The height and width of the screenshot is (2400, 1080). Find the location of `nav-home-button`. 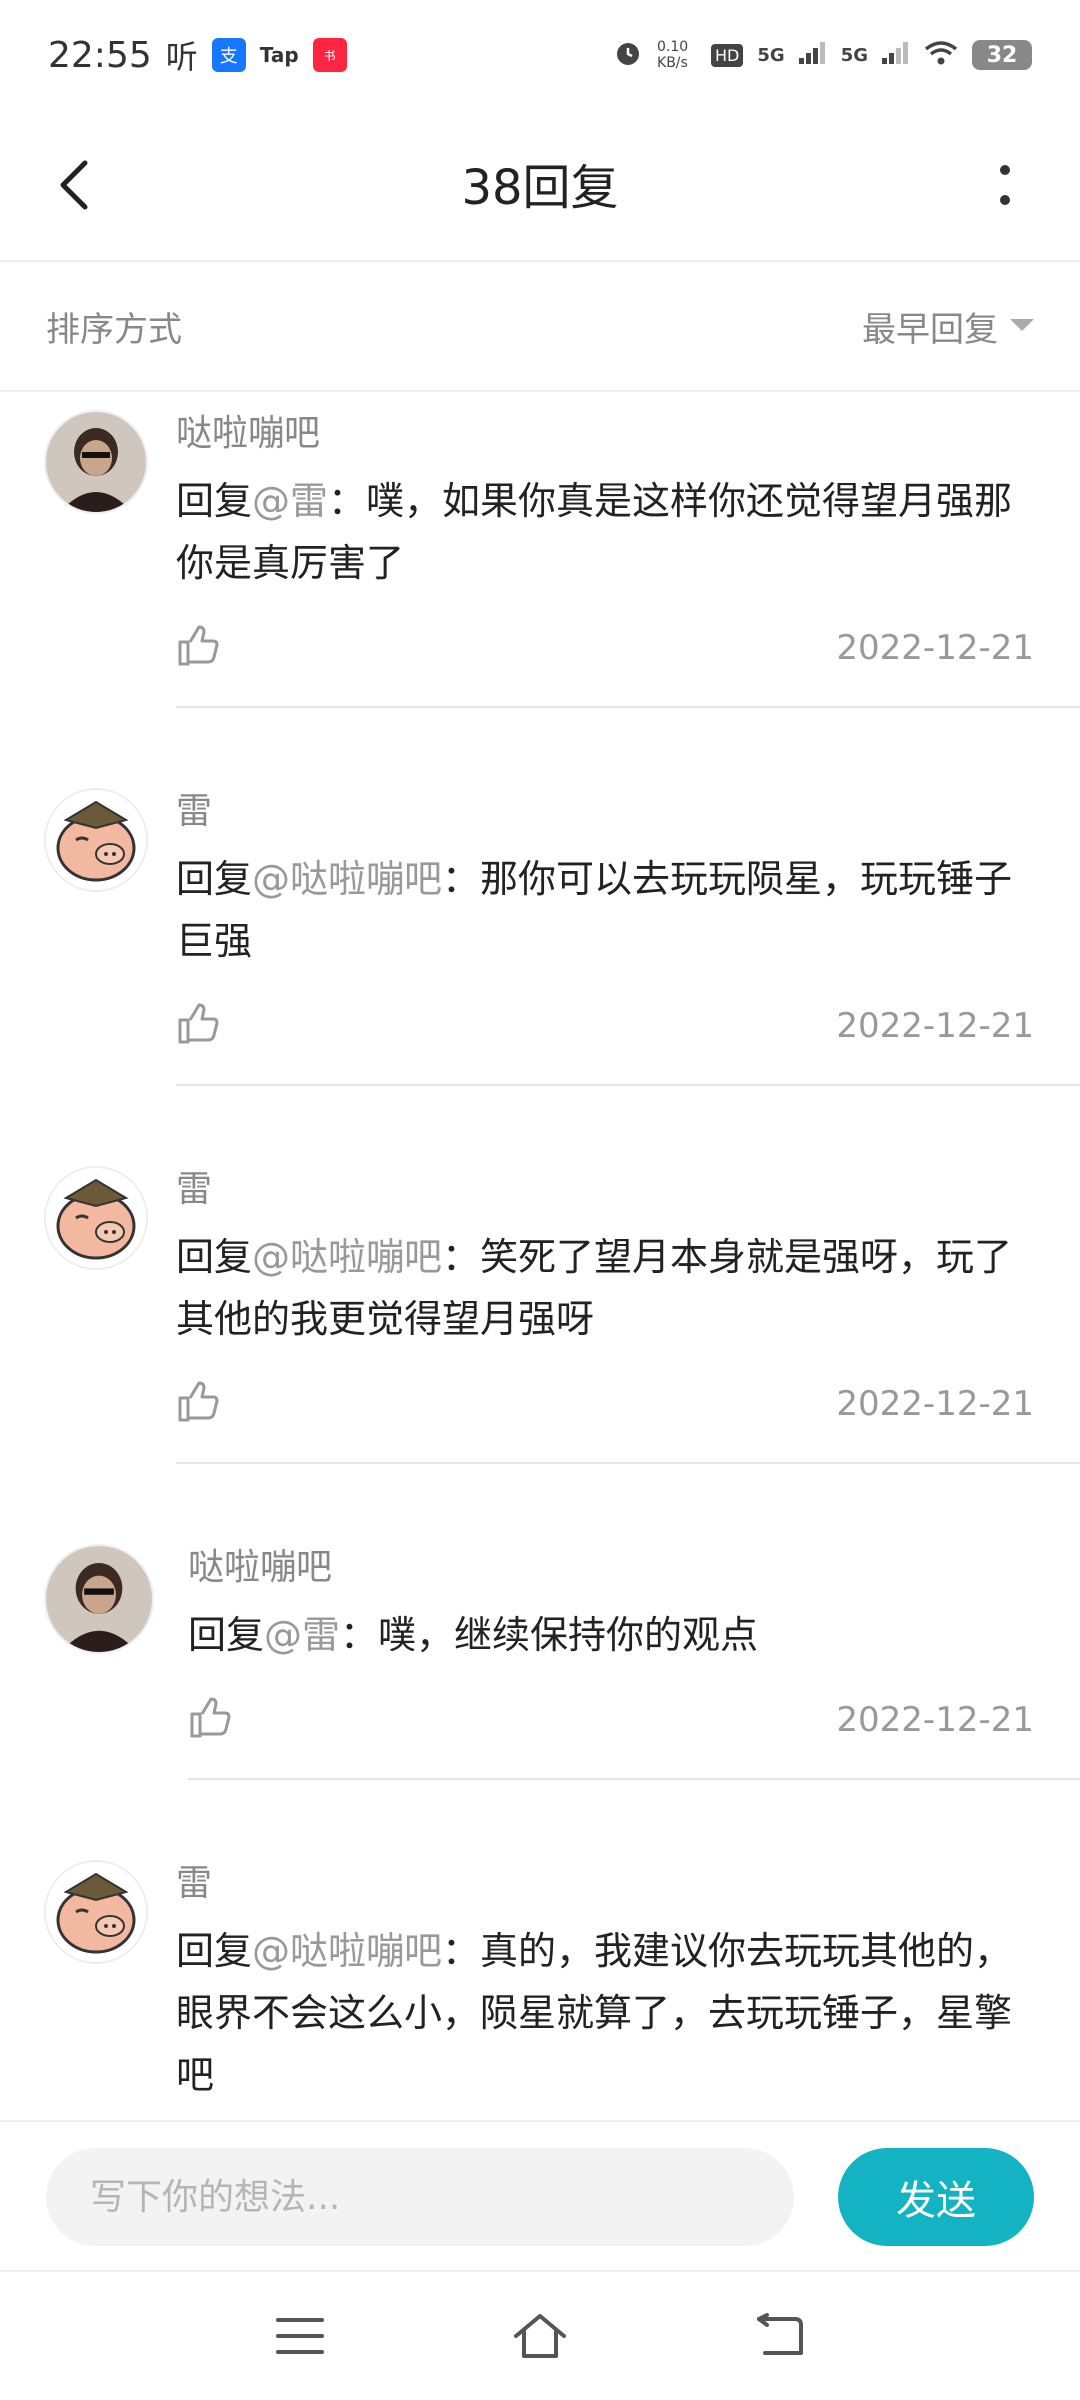

nav-home-button is located at coordinates (540, 2336).